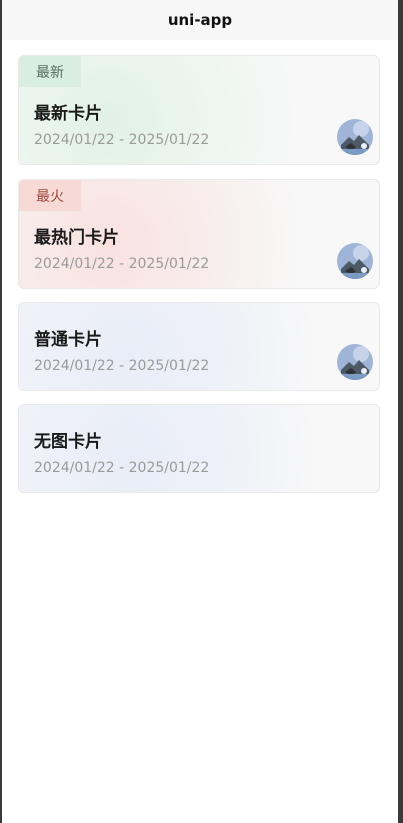  I want to click on card-title: 最热门卡片, so click(76, 238).